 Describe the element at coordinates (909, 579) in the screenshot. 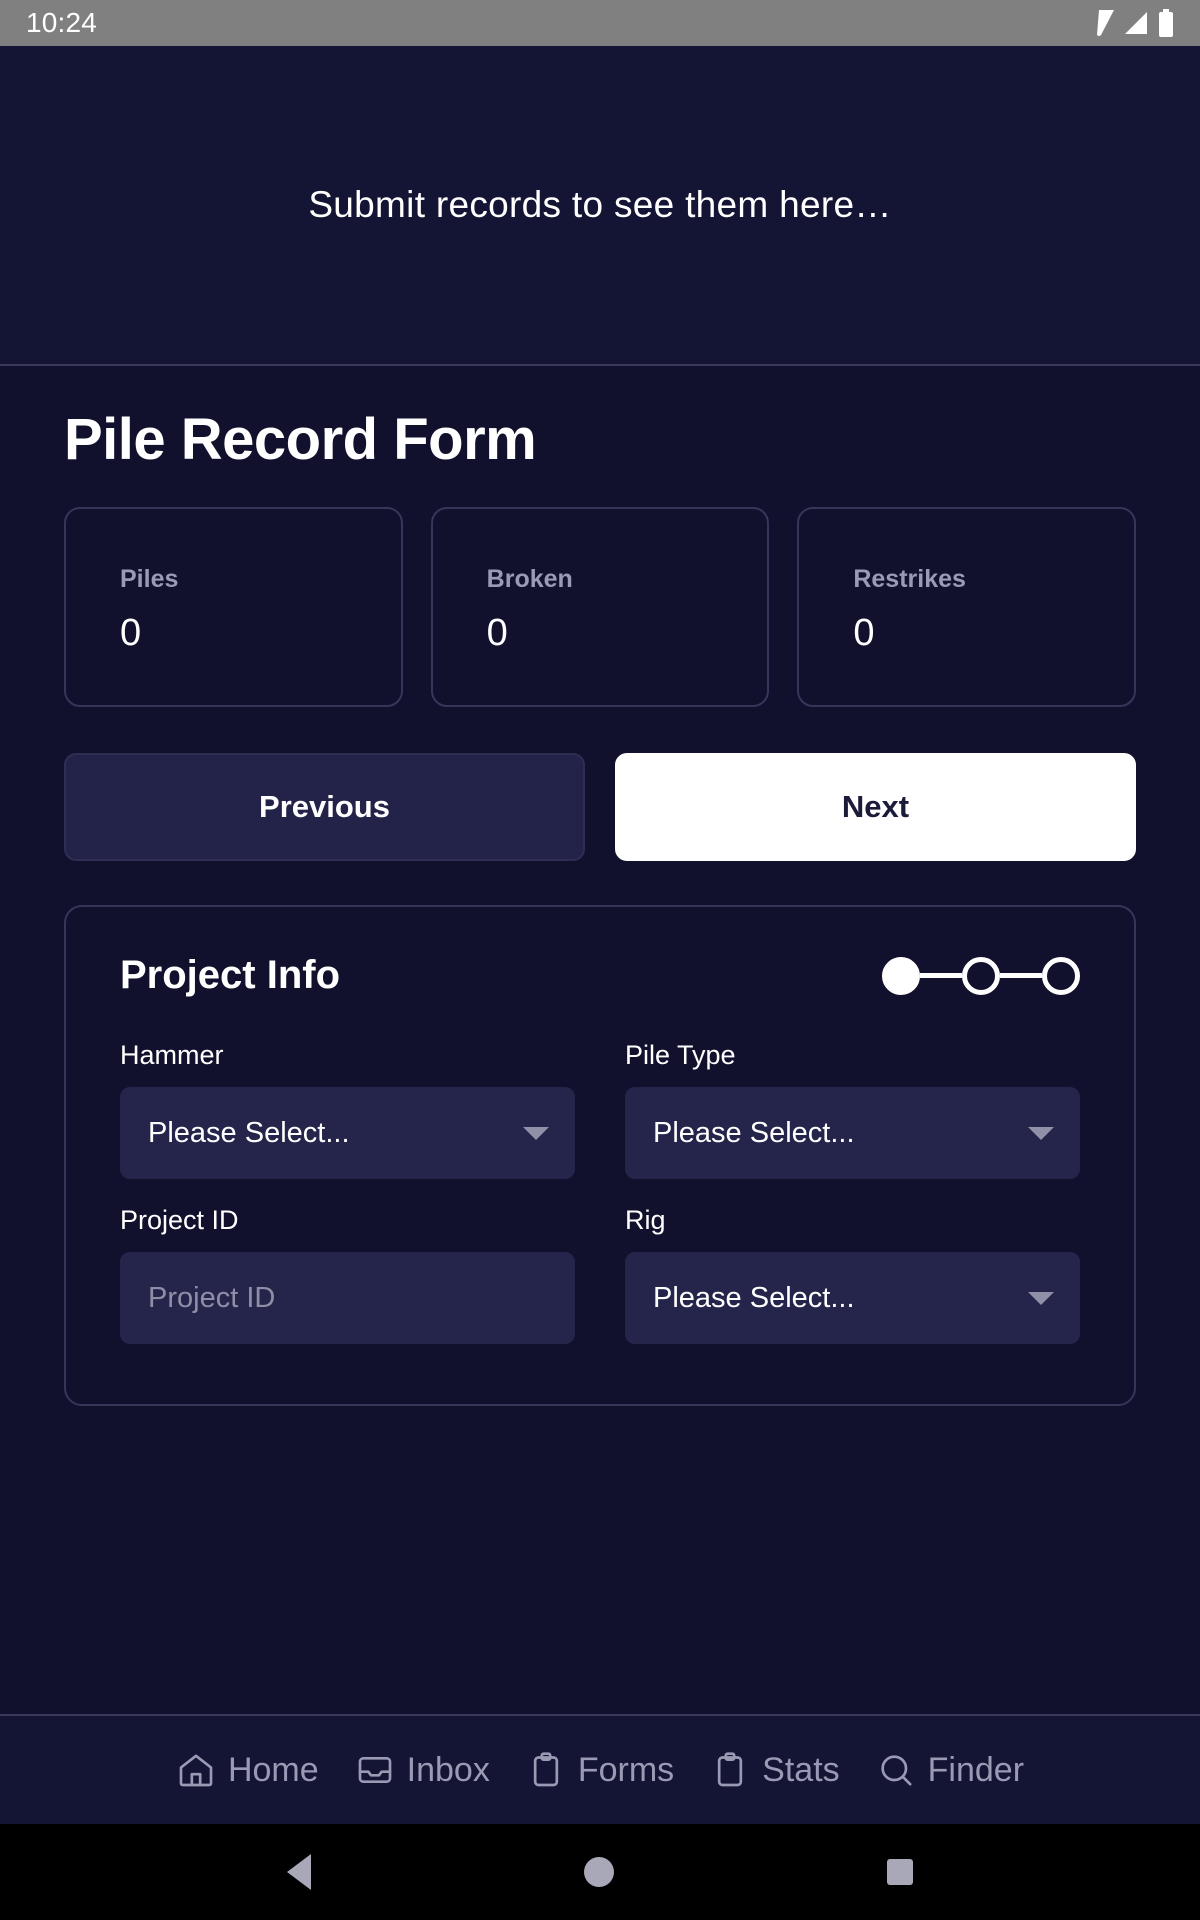

I see `stat-label: Restrikes` at that location.